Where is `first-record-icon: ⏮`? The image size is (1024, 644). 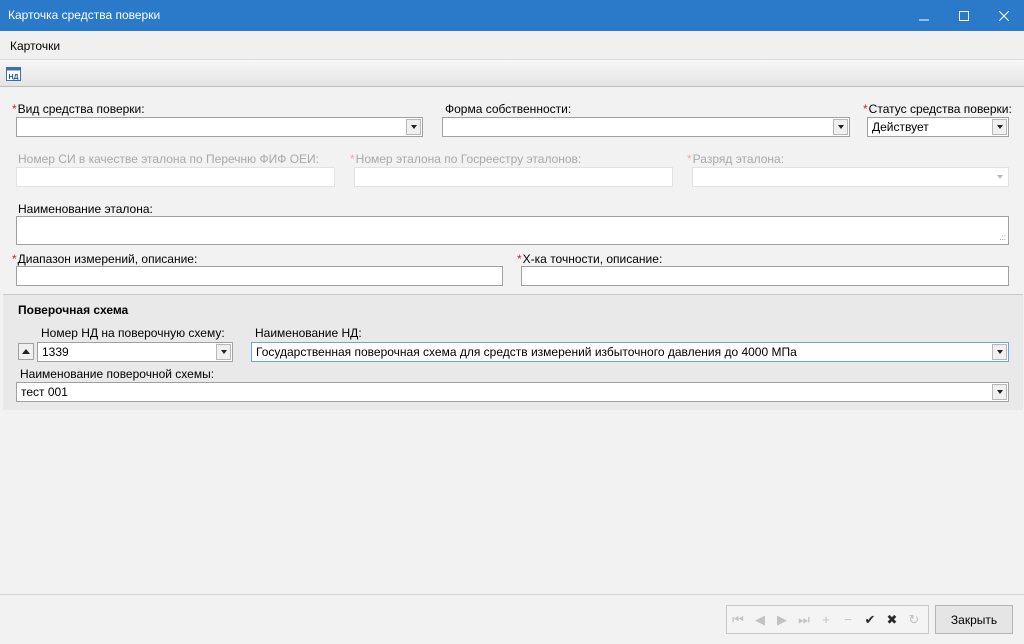
first-record-icon: ⏮ is located at coordinates (738, 619).